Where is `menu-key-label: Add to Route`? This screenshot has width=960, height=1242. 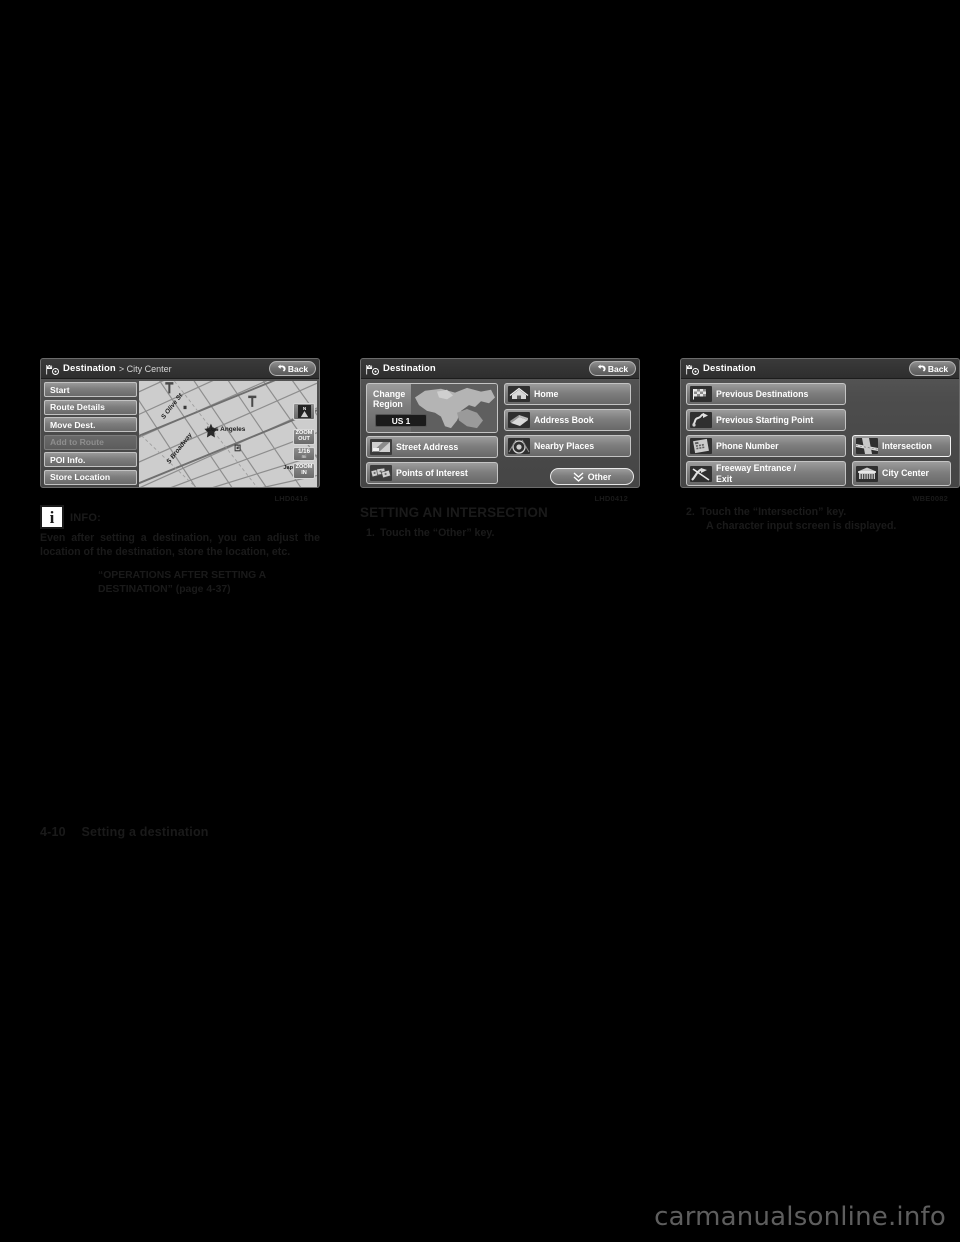 menu-key-label: Add to Route is located at coordinates (77, 442).